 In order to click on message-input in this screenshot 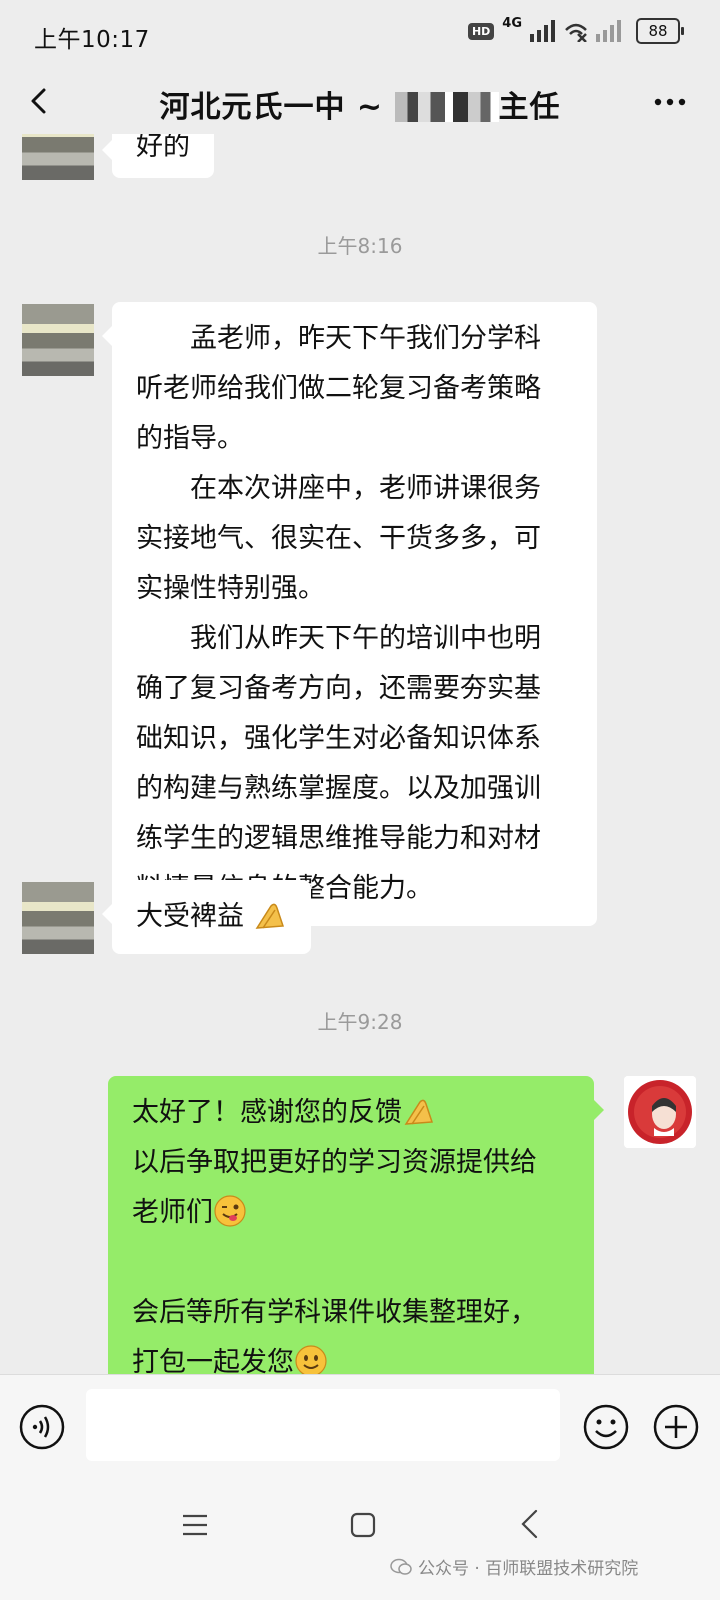, I will do `click(323, 1425)`.